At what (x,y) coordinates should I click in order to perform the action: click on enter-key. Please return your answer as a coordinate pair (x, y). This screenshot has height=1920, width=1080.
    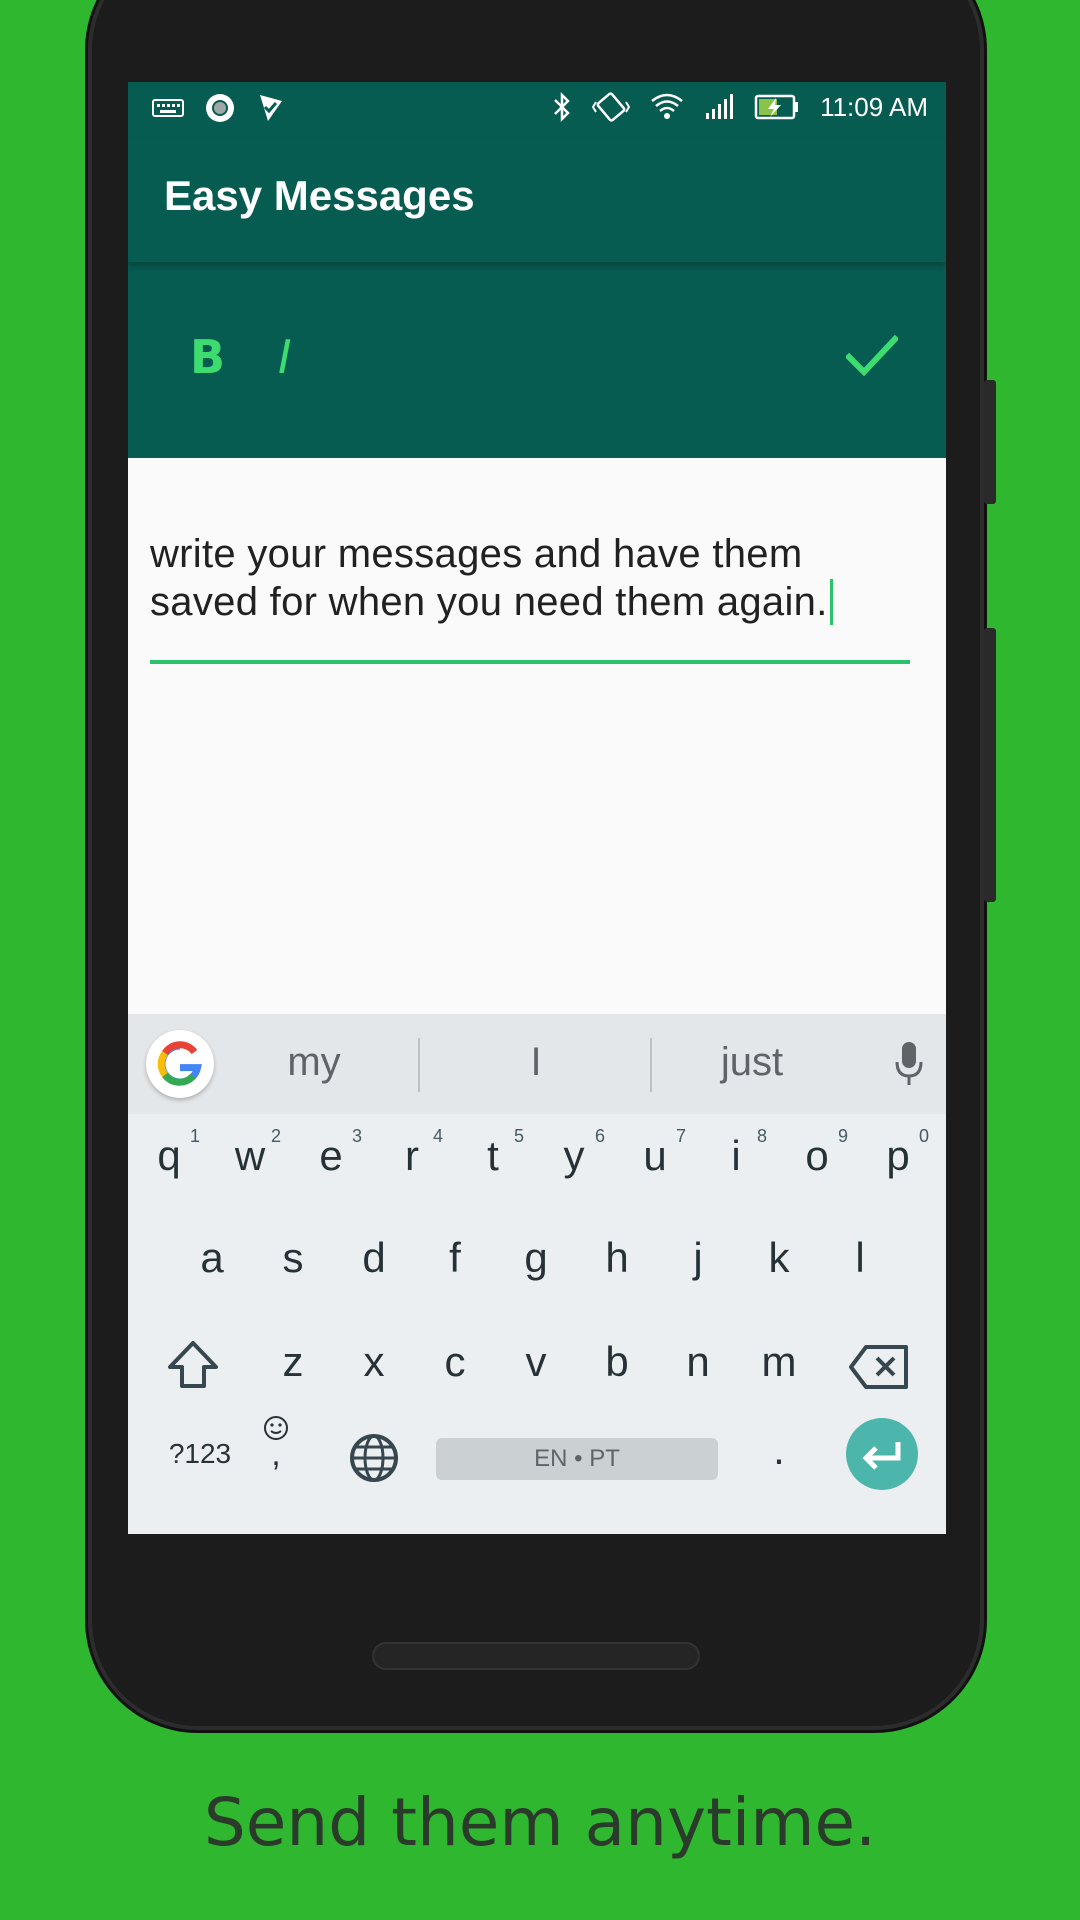
    Looking at the image, I should click on (882, 1454).